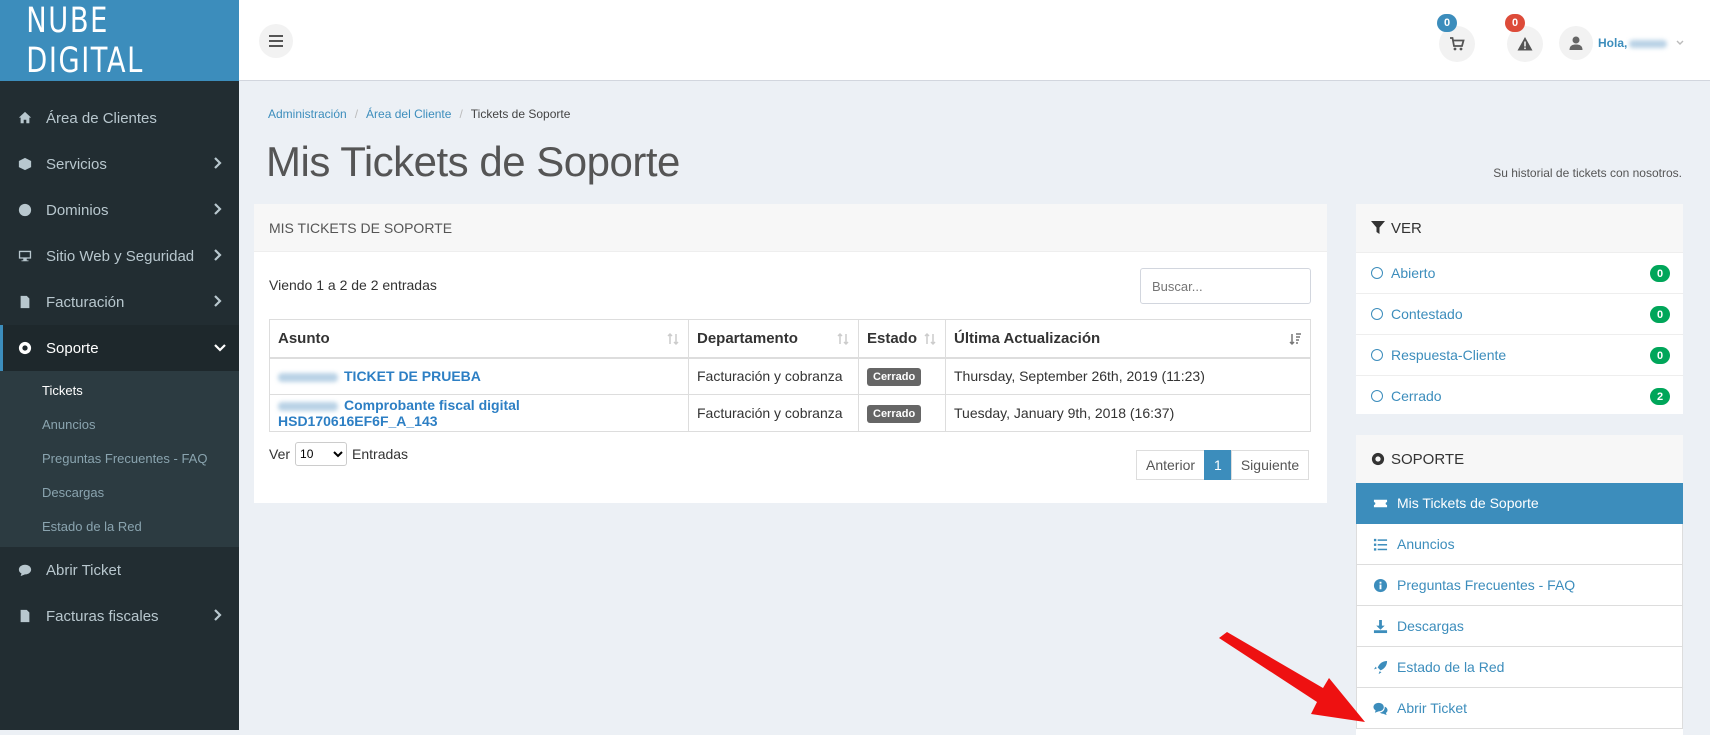 The image size is (1710, 735). Describe the element at coordinates (1519, 667) in the screenshot. I see `support-item-estado-red: Estado de la Red` at that location.